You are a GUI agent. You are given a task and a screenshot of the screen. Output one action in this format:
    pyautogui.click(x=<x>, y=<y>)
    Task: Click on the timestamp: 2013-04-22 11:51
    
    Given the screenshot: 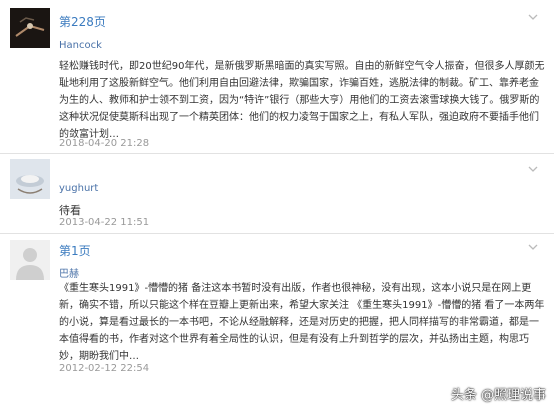 What is the action you would take?
    pyautogui.click(x=104, y=222)
    